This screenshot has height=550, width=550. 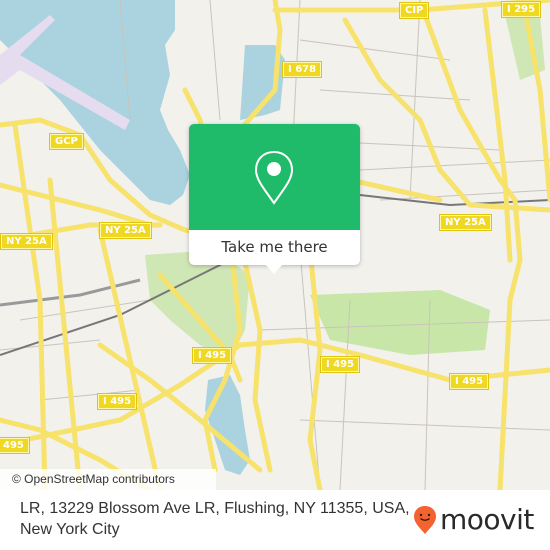 I want to click on take-me-there-button: Take me there, so click(x=274, y=247).